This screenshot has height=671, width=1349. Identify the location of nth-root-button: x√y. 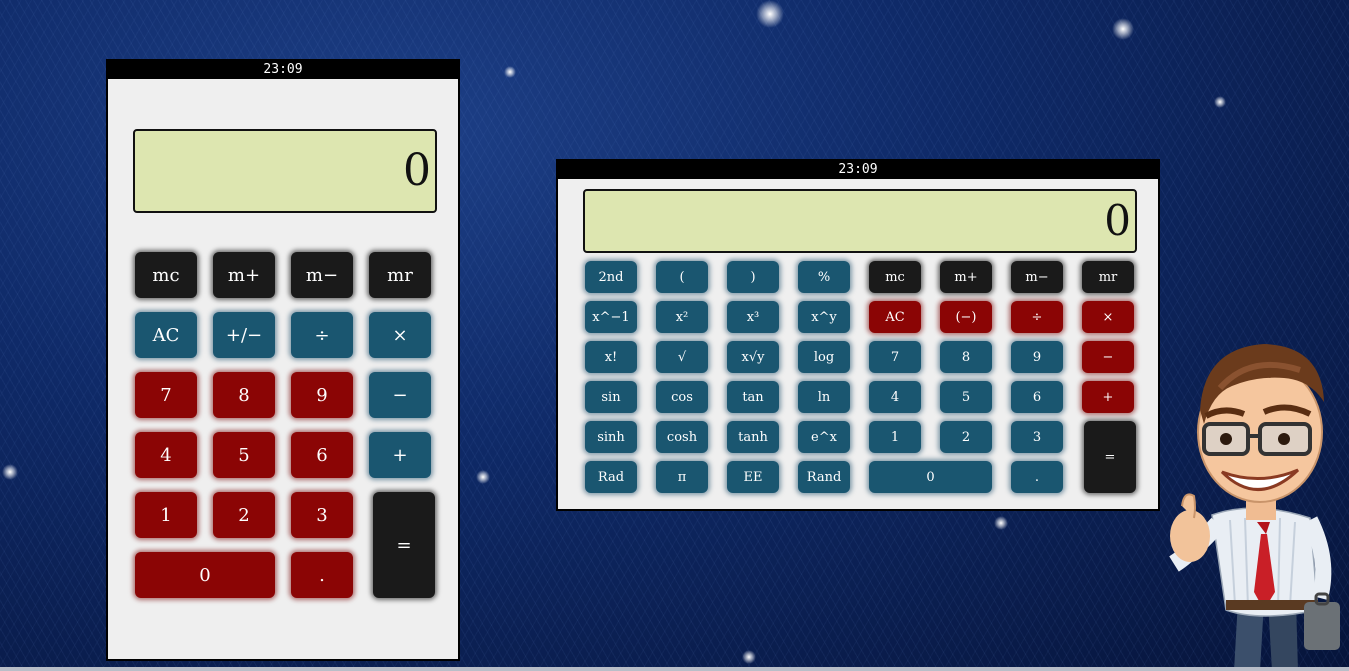
(753, 357).